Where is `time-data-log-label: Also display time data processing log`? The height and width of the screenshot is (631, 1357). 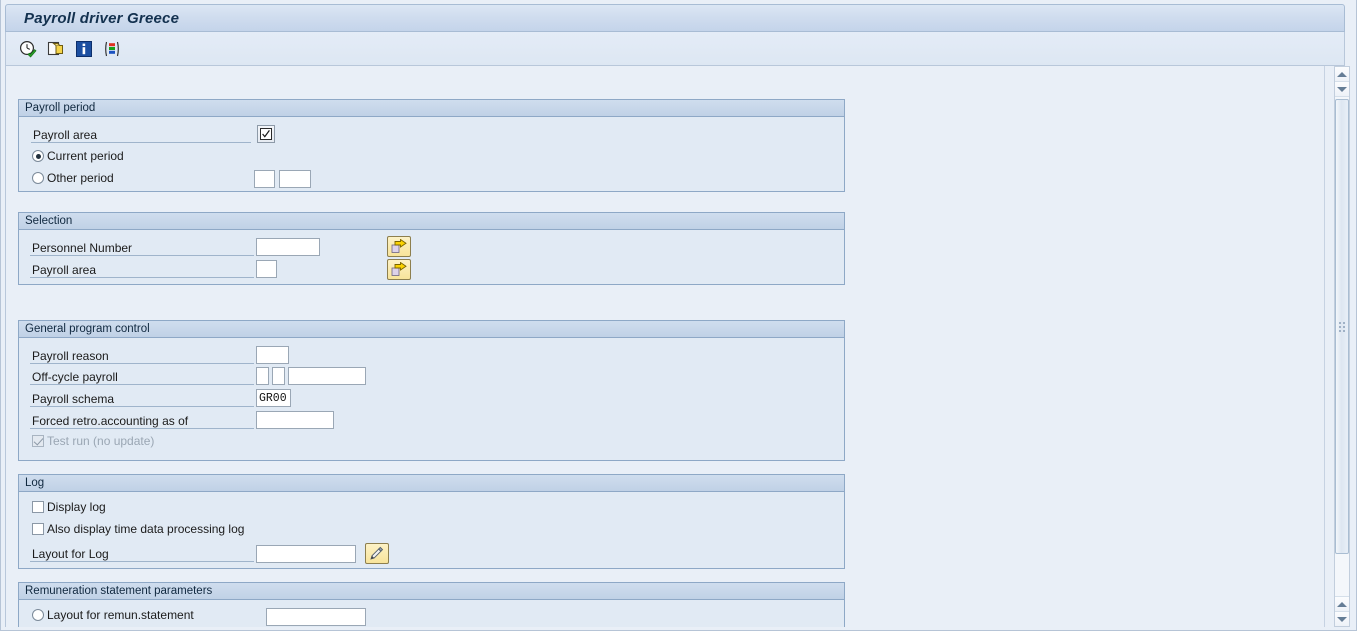
time-data-log-label: Also display time data processing log is located at coordinates (146, 529).